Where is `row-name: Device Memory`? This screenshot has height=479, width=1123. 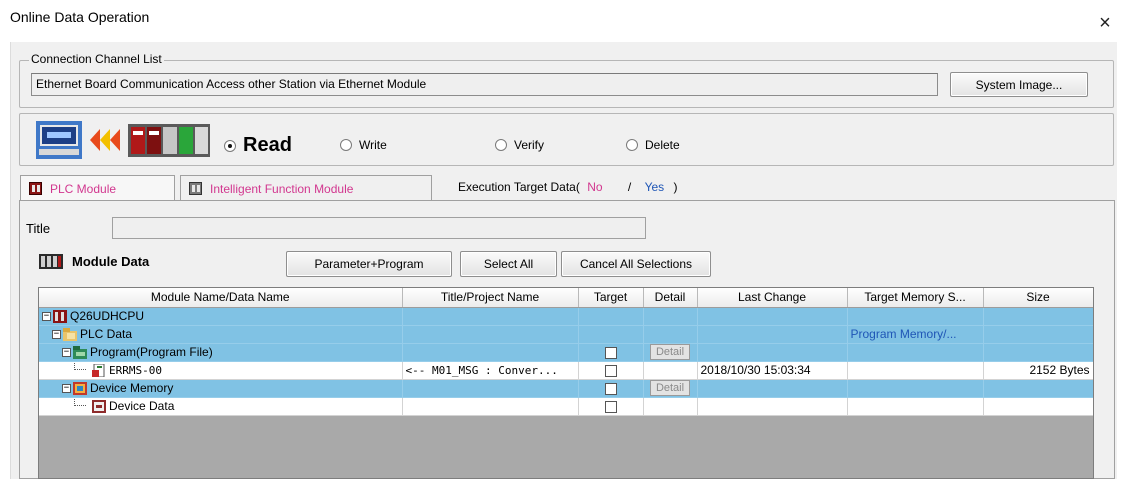 row-name: Device Memory is located at coordinates (132, 388).